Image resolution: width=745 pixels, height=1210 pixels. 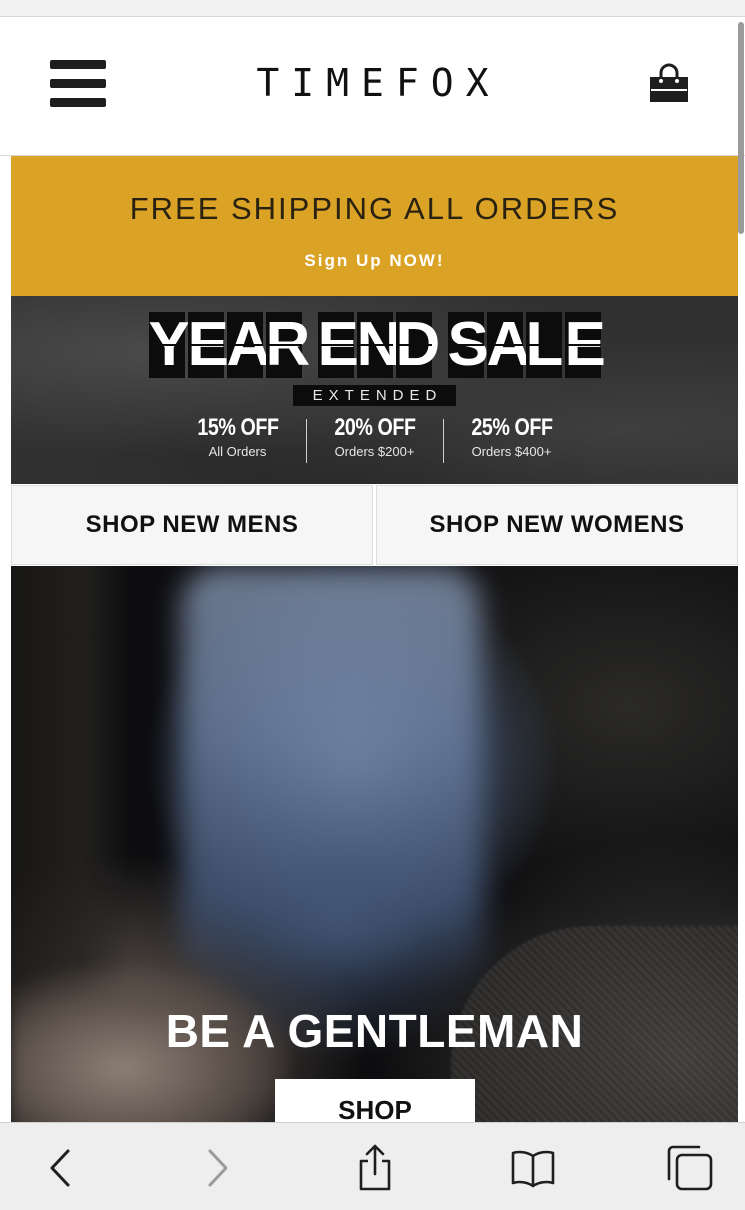 I want to click on back-icon-graphic, so click(x=60, y=1168).